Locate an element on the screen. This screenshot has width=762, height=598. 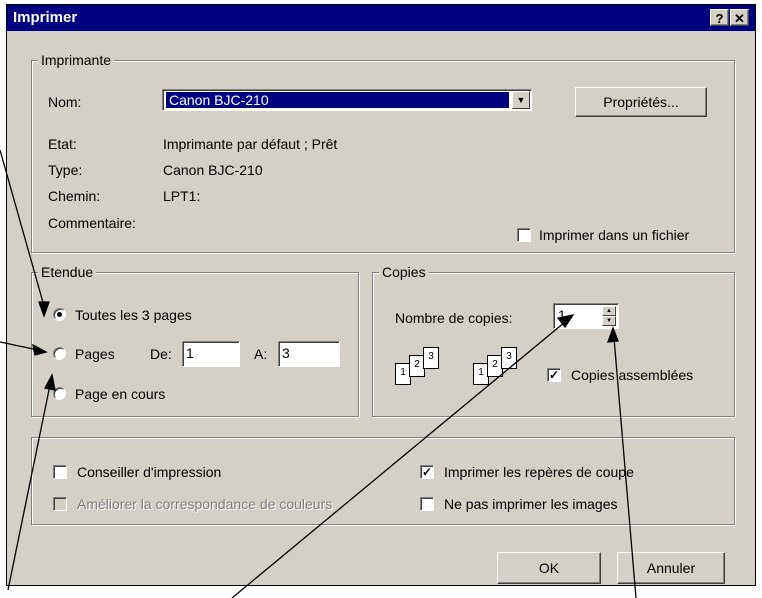
advise-label: Conseiller d'impression is located at coordinates (149, 472).